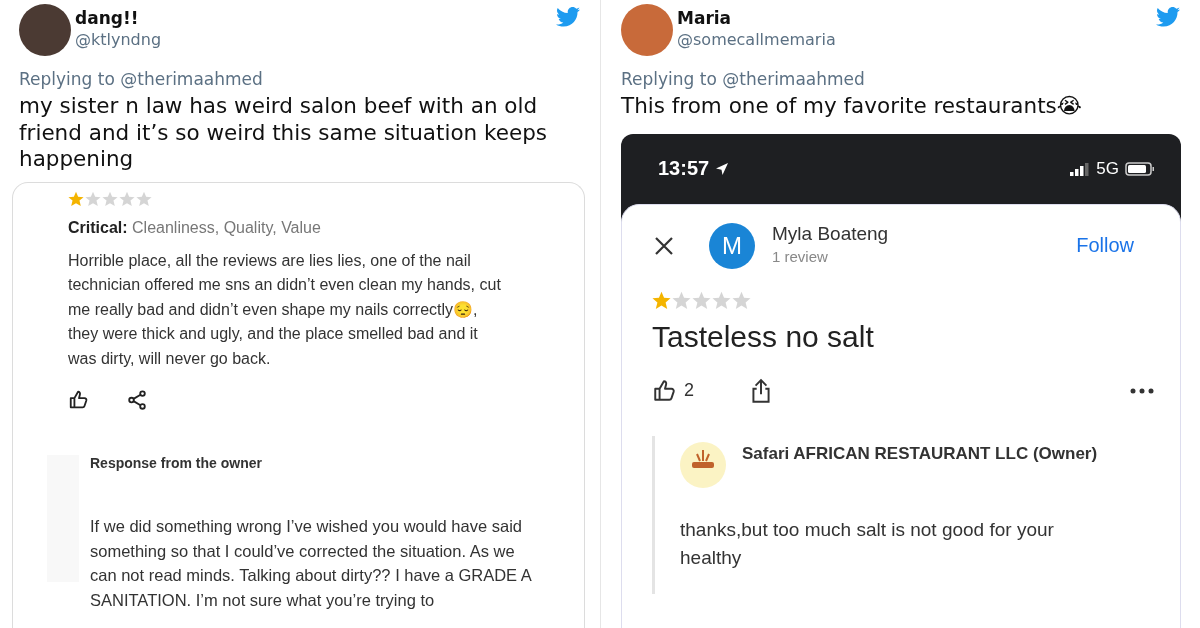  I want to click on location-arrow-icon, so click(722, 168).